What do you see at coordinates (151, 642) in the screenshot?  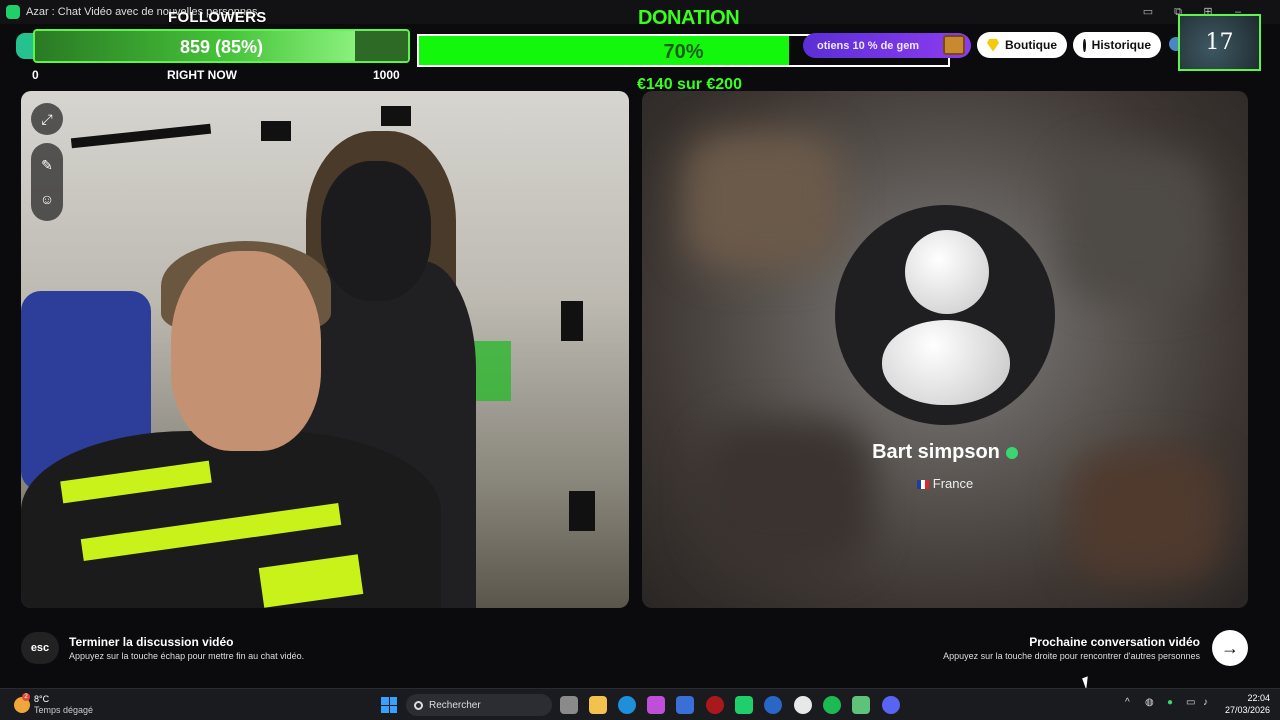 I see `end-chat-title: Terminer la discussion vidéo` at bounding box center [151, 642].